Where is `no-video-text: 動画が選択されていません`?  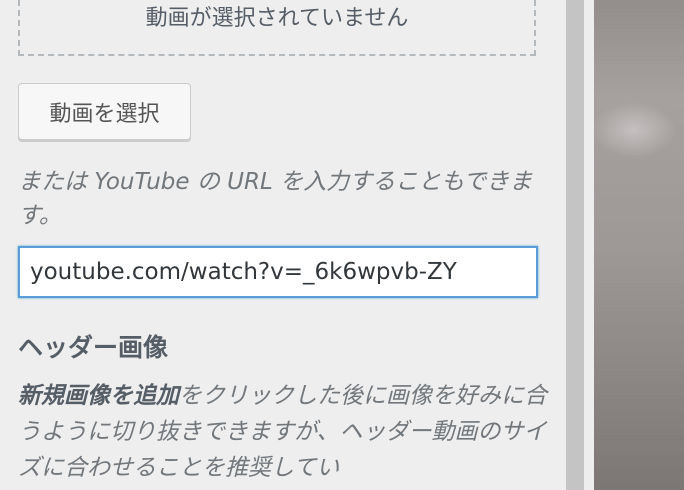 no-video-text: 動画が選択されていません is located at coordinates (277, 18).